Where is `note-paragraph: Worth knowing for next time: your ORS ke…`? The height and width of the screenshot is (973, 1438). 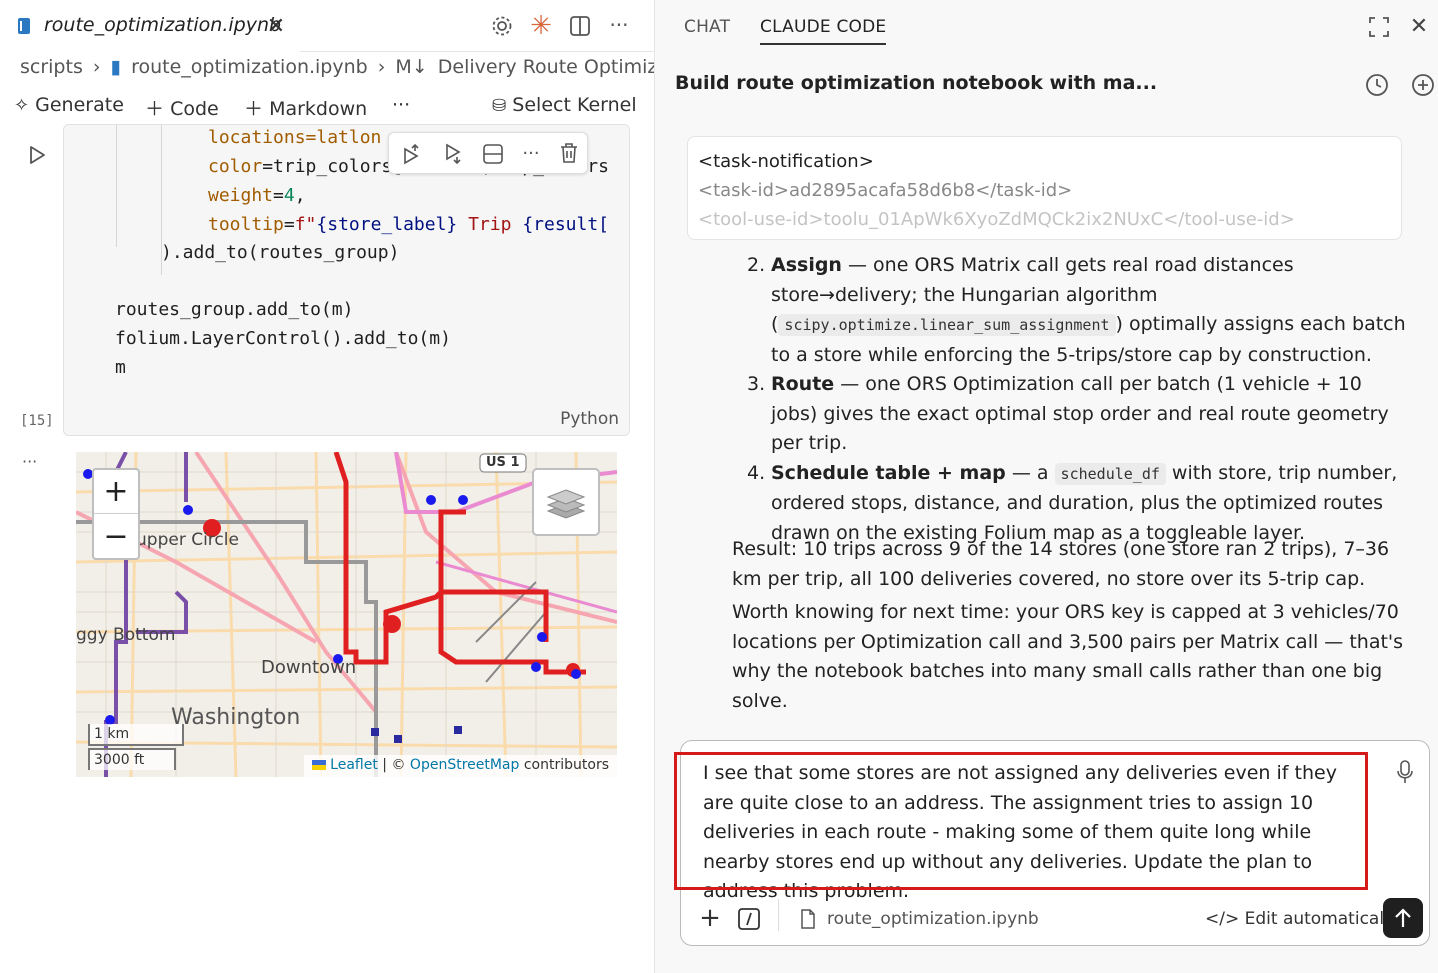 note-paragraph: Worth knowing for next time: your ORS ke… is located at coordinates (1068, 656).